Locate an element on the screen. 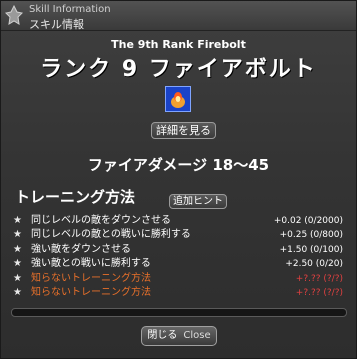 This screenshot has width=357, height=359. training-row: ★ 同じレベルの敵との戦いに勝利する +0.25 (0/800) is located at coordinates (178, 235).